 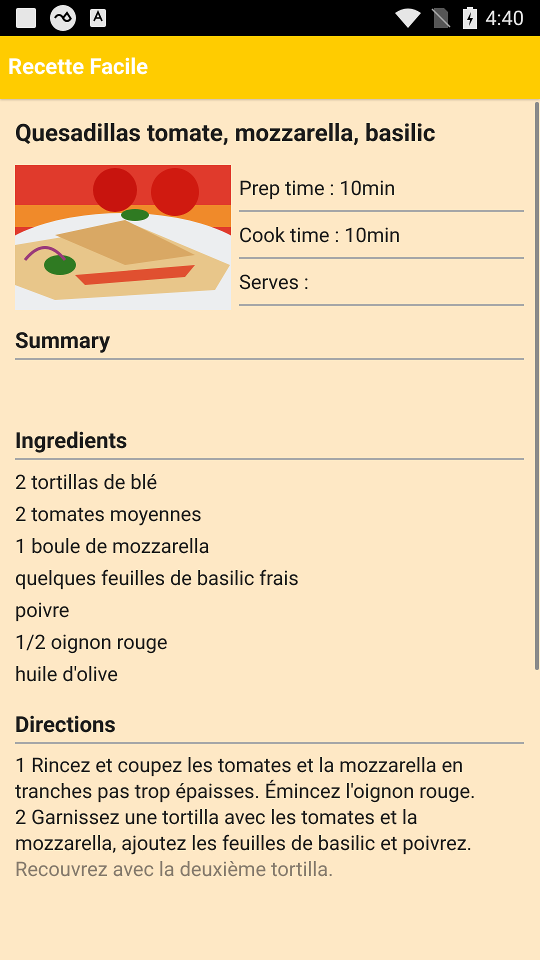 What do you see at coordinates (174, 869) in the screenshot?
I see `direction-text: Recouvrez avec la deuxième tortilla.` at bounding box center [174, 869].